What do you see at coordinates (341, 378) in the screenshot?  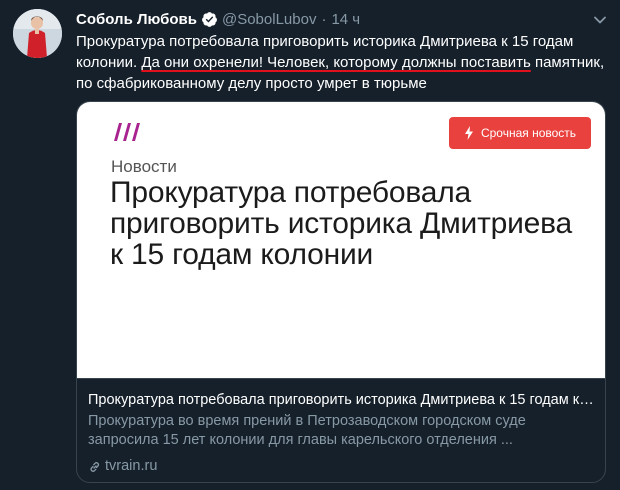 I see `card-divider` at bounding box center [341, 378].